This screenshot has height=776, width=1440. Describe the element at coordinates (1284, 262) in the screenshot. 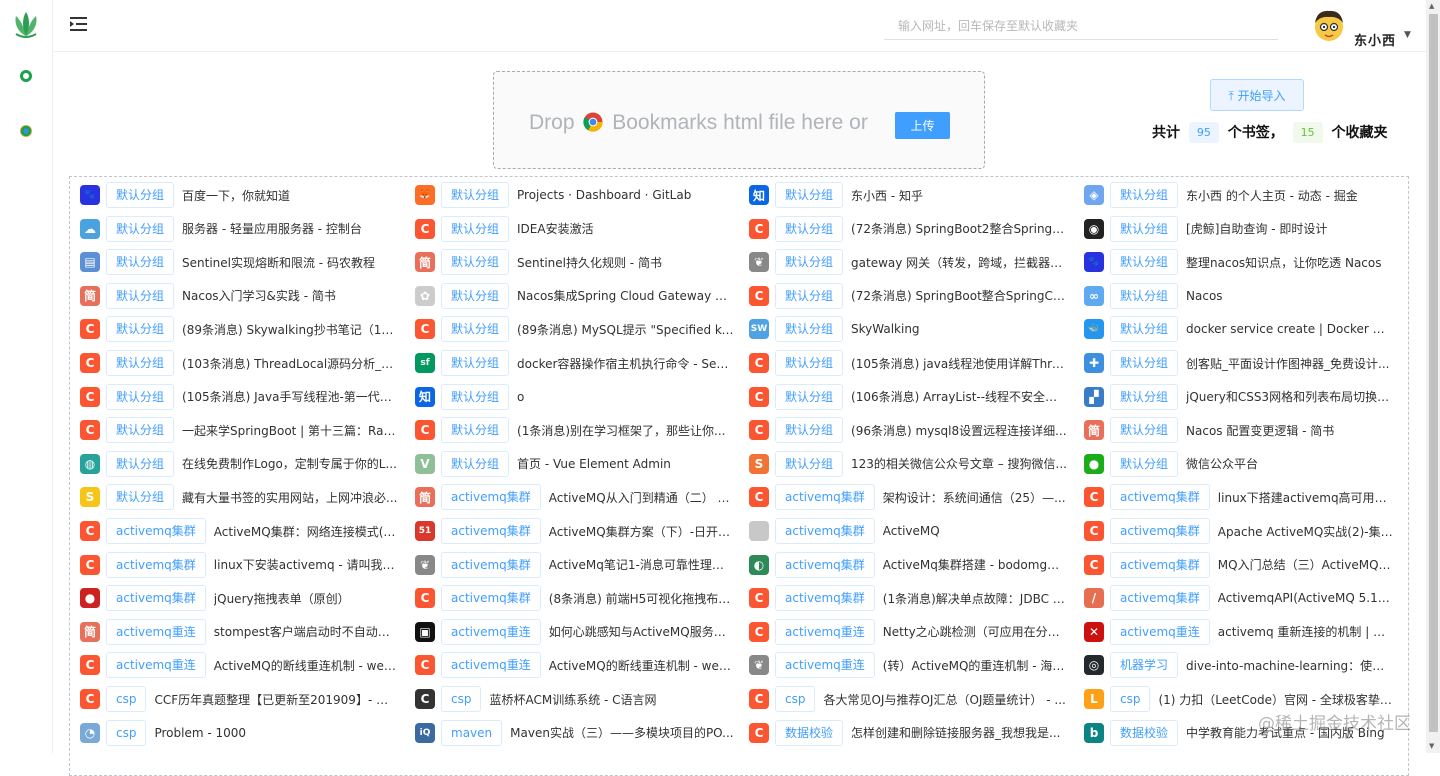

I see `bookmark-title: 整理nacos知识点，让你吃透 Nacos` at that location.